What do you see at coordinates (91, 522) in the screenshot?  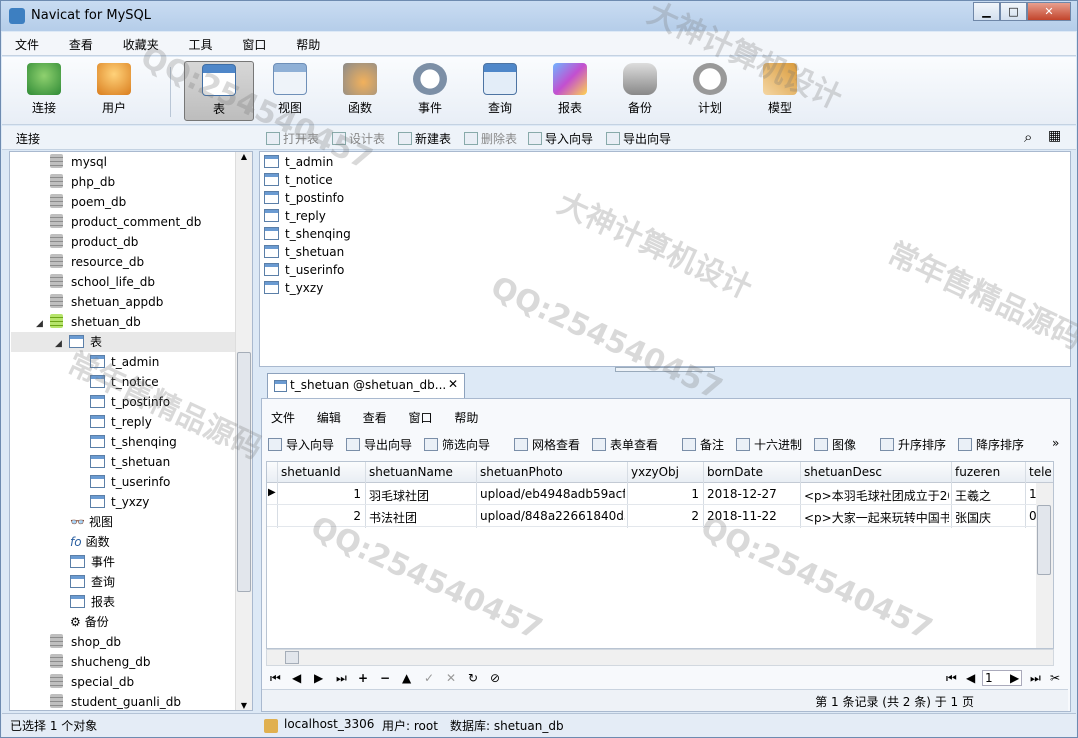 I see `tree-views-node: 👓 视图` at bounding box center [91, 522].